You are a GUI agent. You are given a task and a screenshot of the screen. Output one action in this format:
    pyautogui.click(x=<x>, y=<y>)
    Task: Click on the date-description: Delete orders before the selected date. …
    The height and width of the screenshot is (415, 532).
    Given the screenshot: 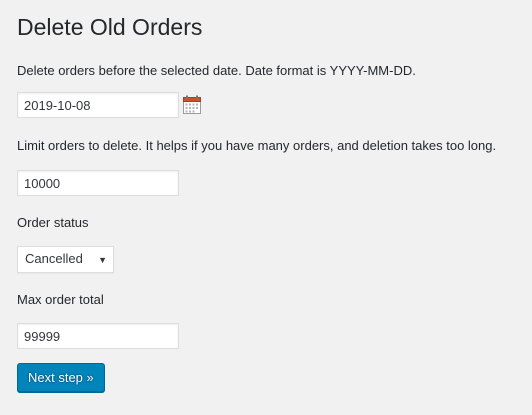 What is the action you would take?
    pyautogui.click(x=216, y=70)
    